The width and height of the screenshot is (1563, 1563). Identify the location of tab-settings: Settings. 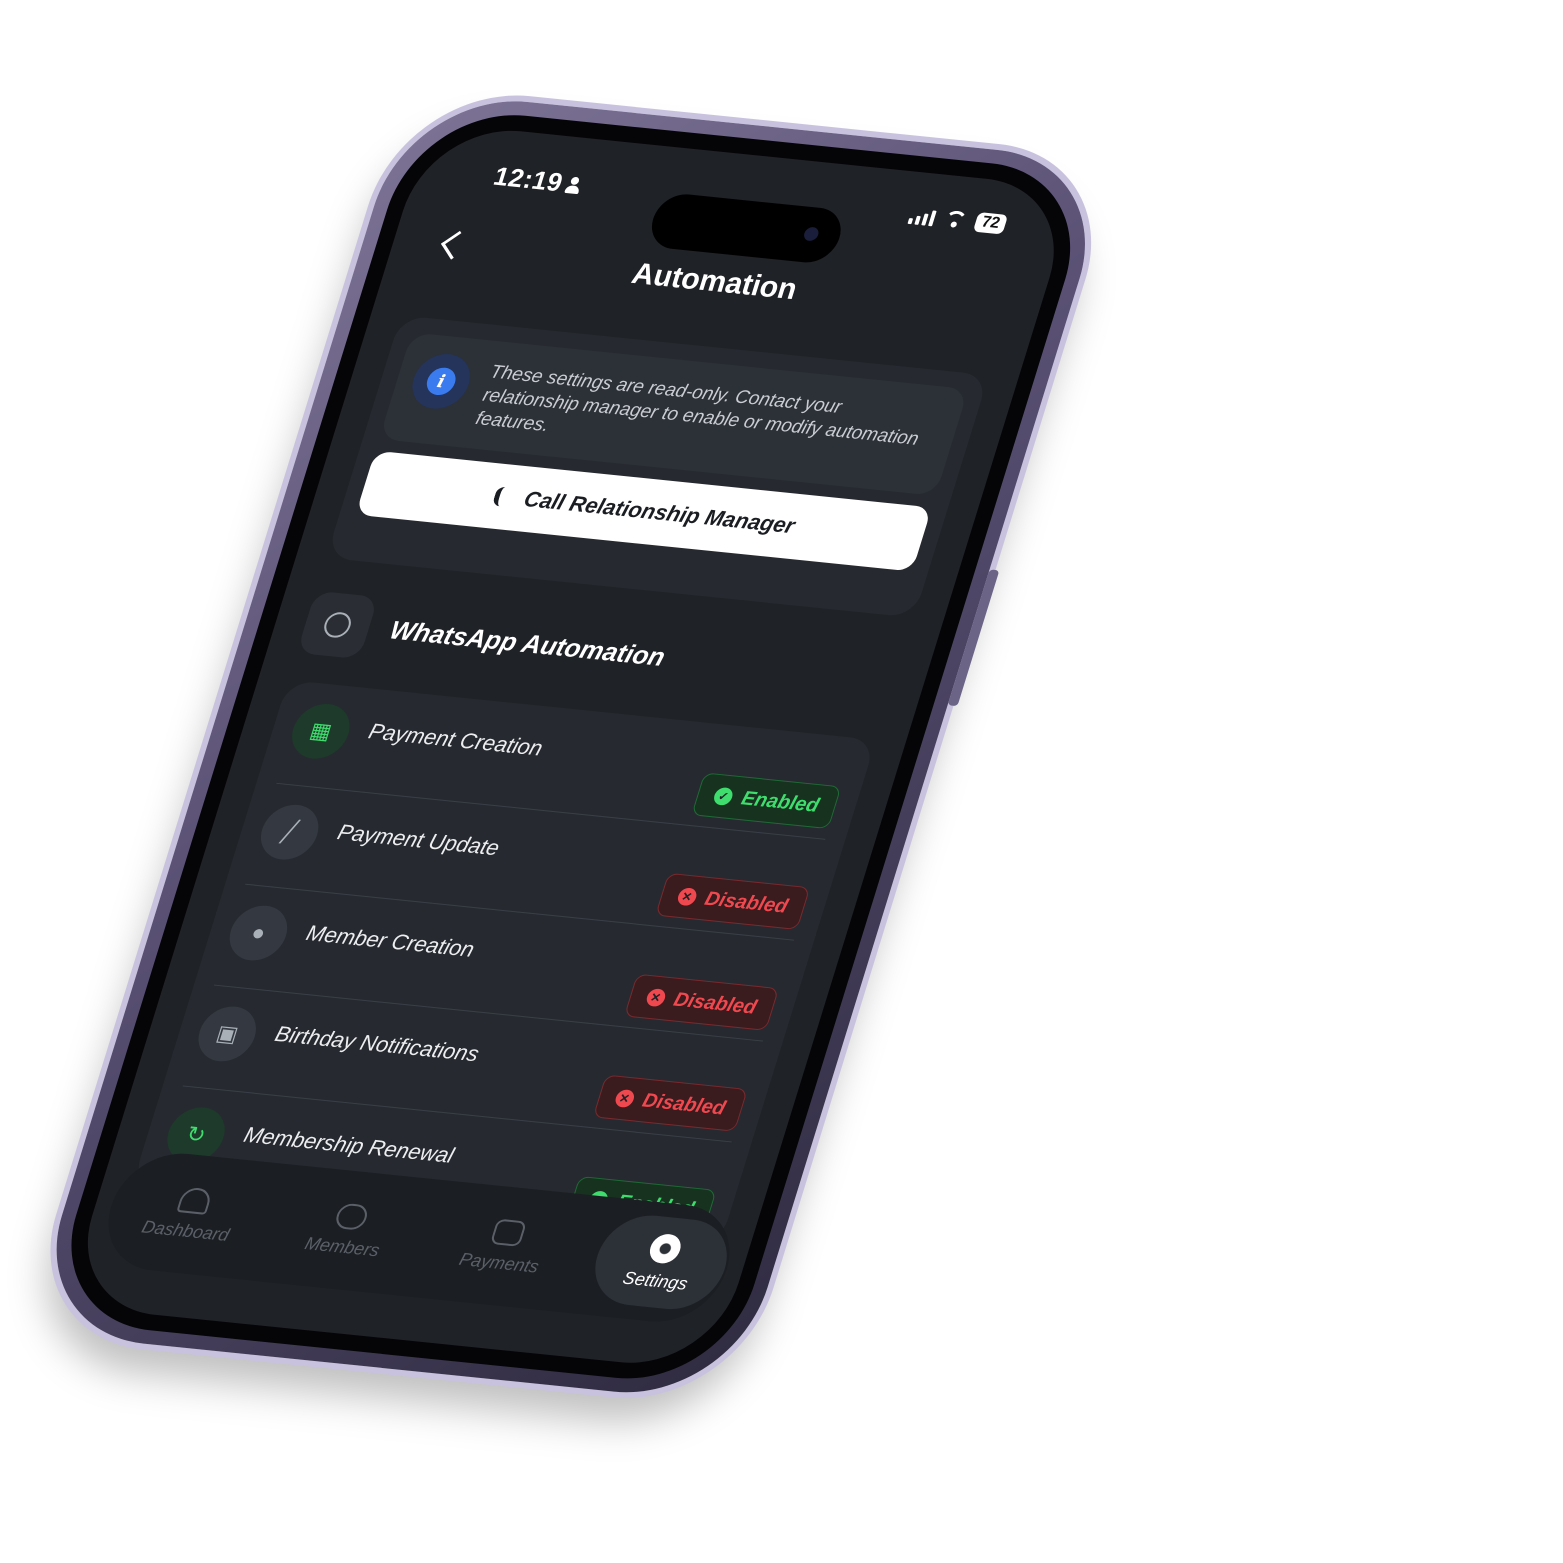
(661, 1262).